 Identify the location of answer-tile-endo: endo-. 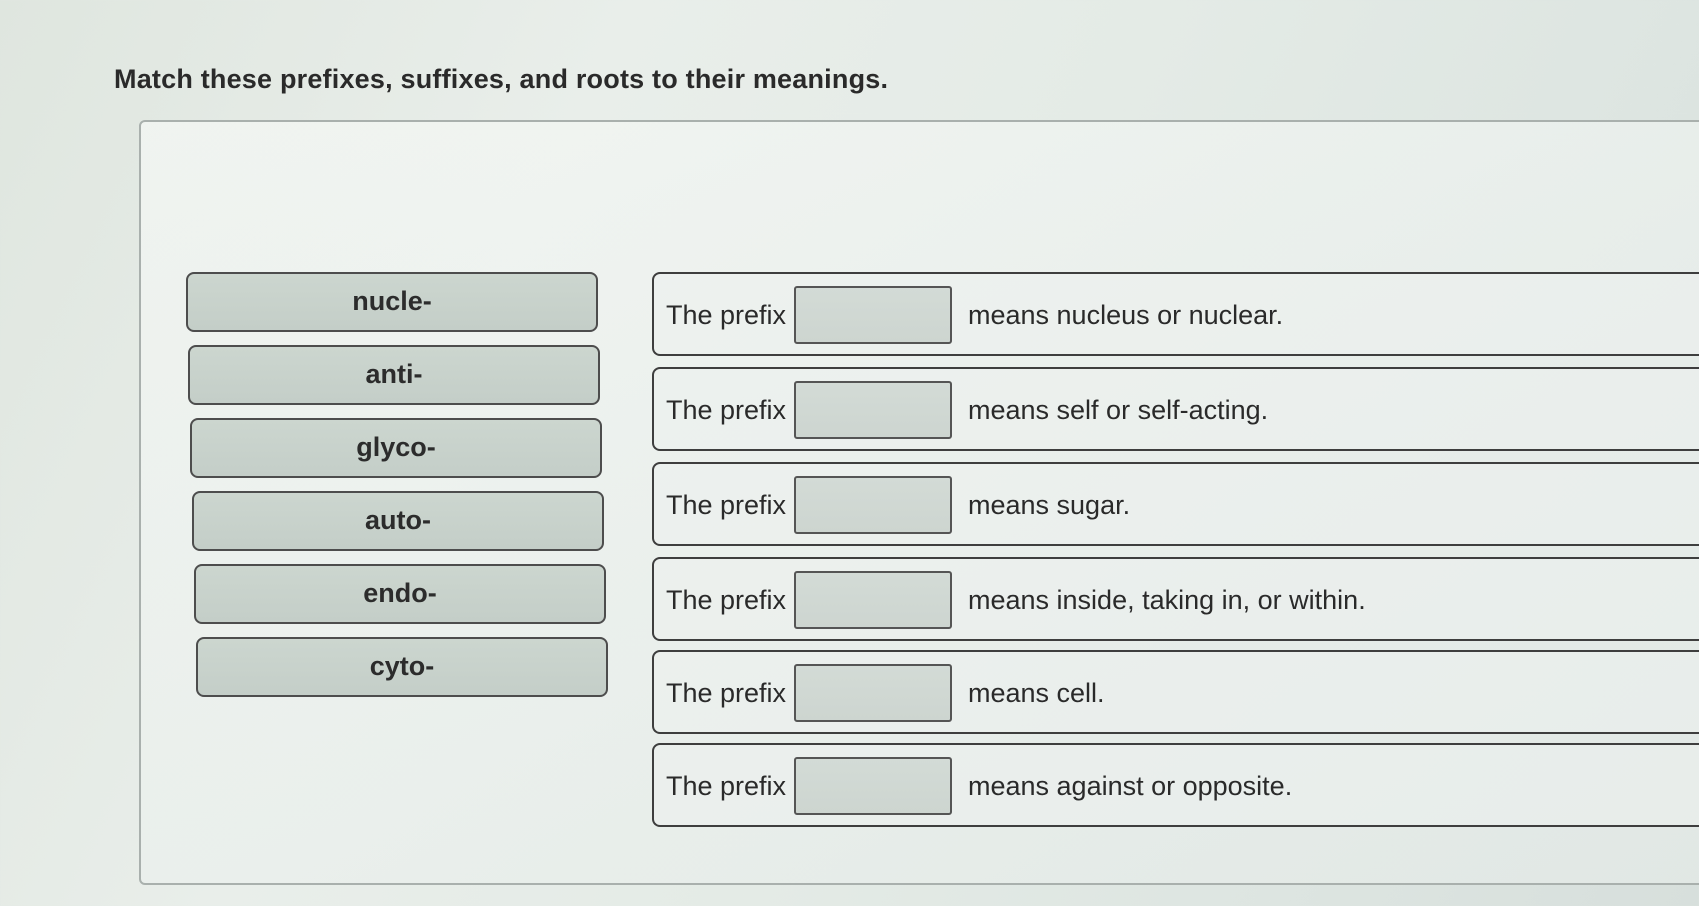
(400, 594).